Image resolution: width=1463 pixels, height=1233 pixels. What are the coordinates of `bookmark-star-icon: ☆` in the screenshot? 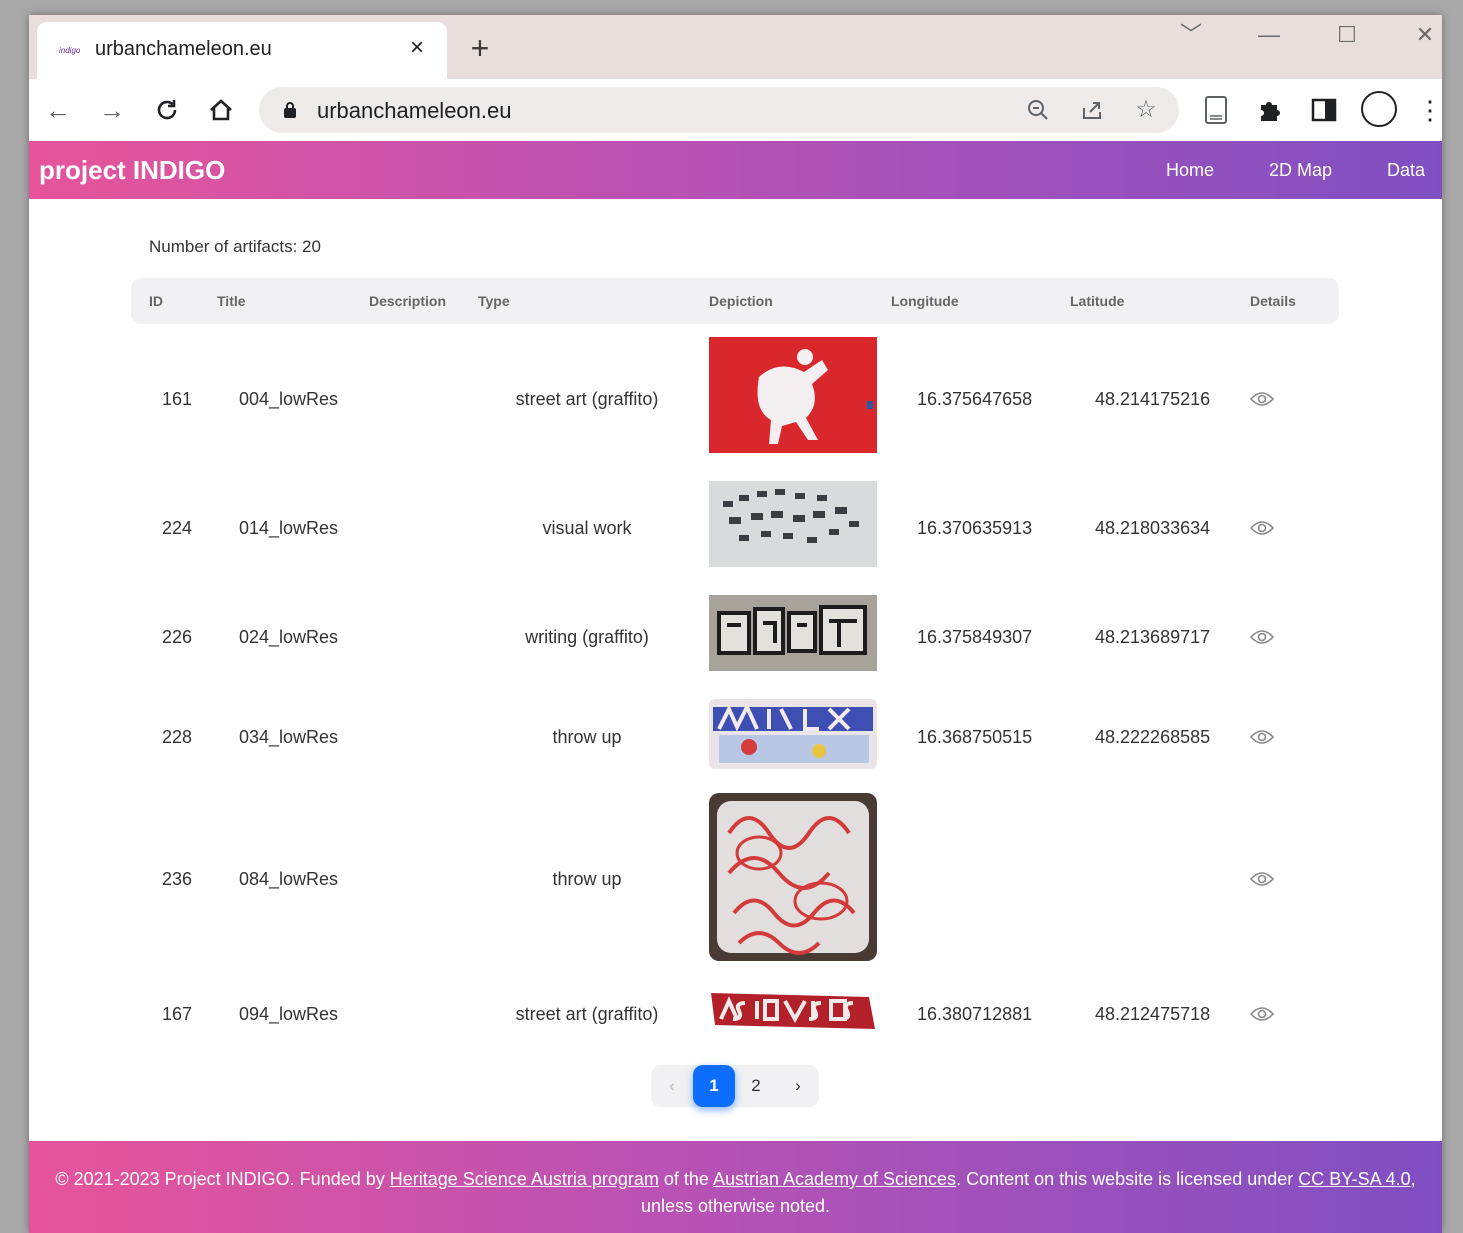 It's located at (1146, 110).